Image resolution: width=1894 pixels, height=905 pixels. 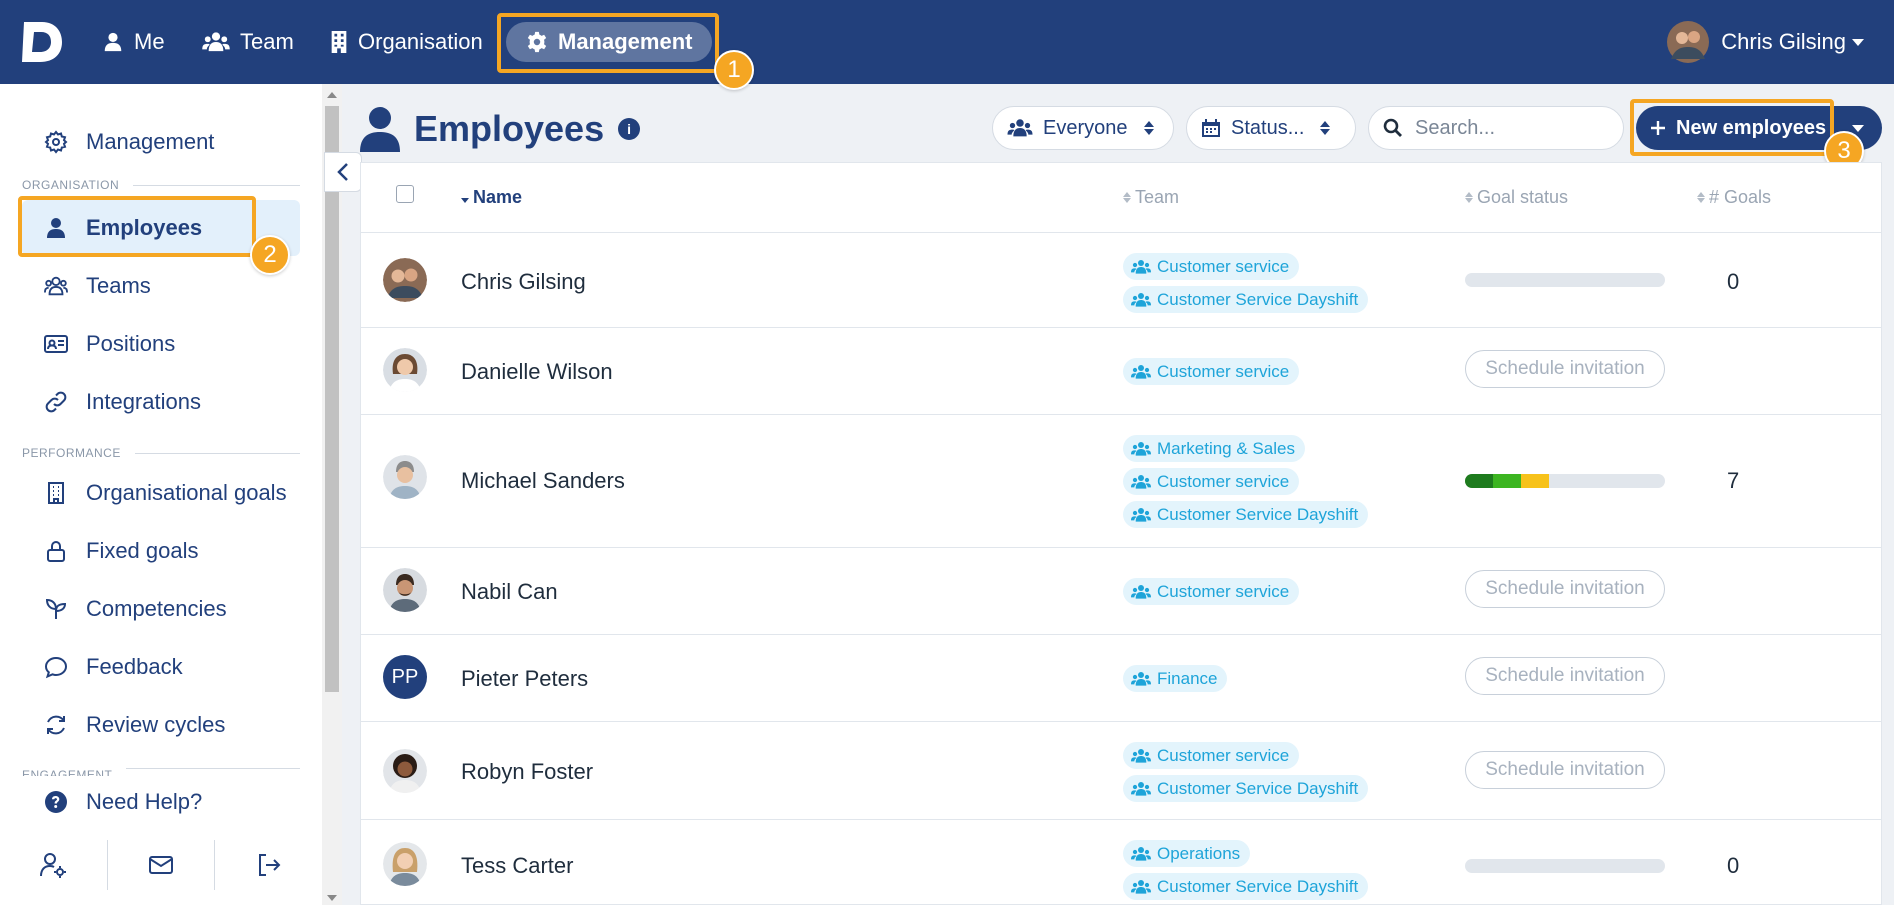 I want to click on user-cog-icon, so click(x=53, y=865).